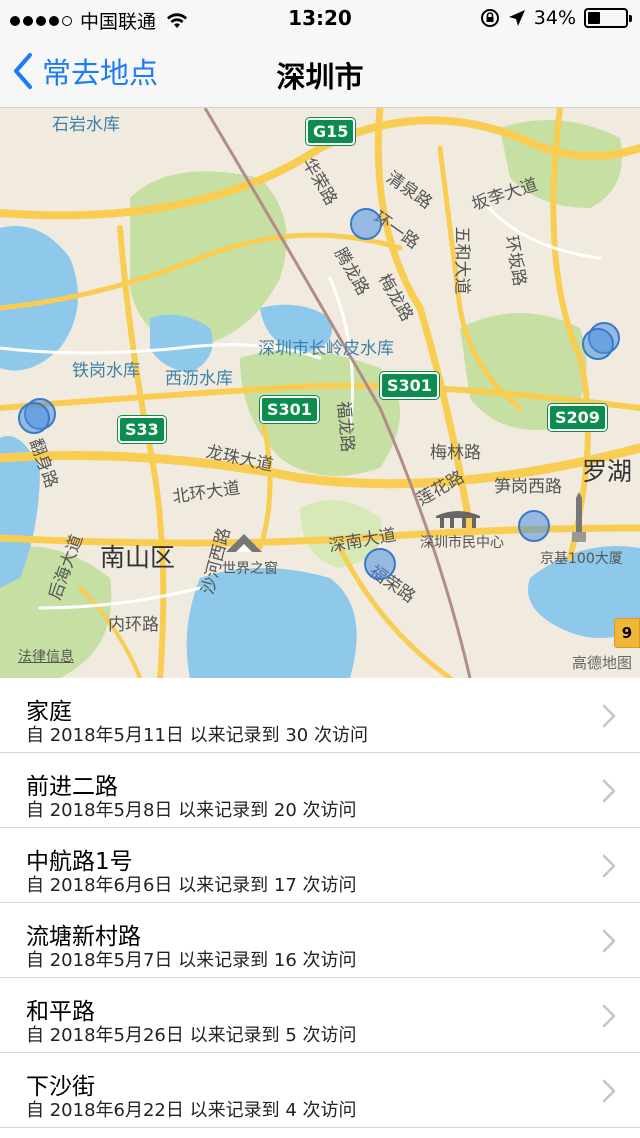  Describe the element at coordinates (326, 349) in the screenshot. I see `map-label-changling: 深圳市长岭皮水库` at that location.